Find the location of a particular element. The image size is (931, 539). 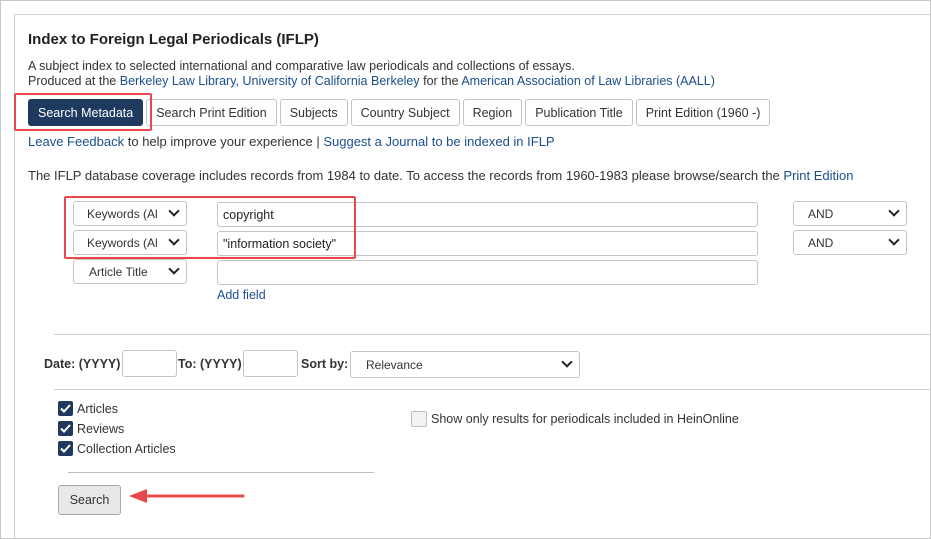

checkbox-articles: Articles is located at coordinates (88, 408).